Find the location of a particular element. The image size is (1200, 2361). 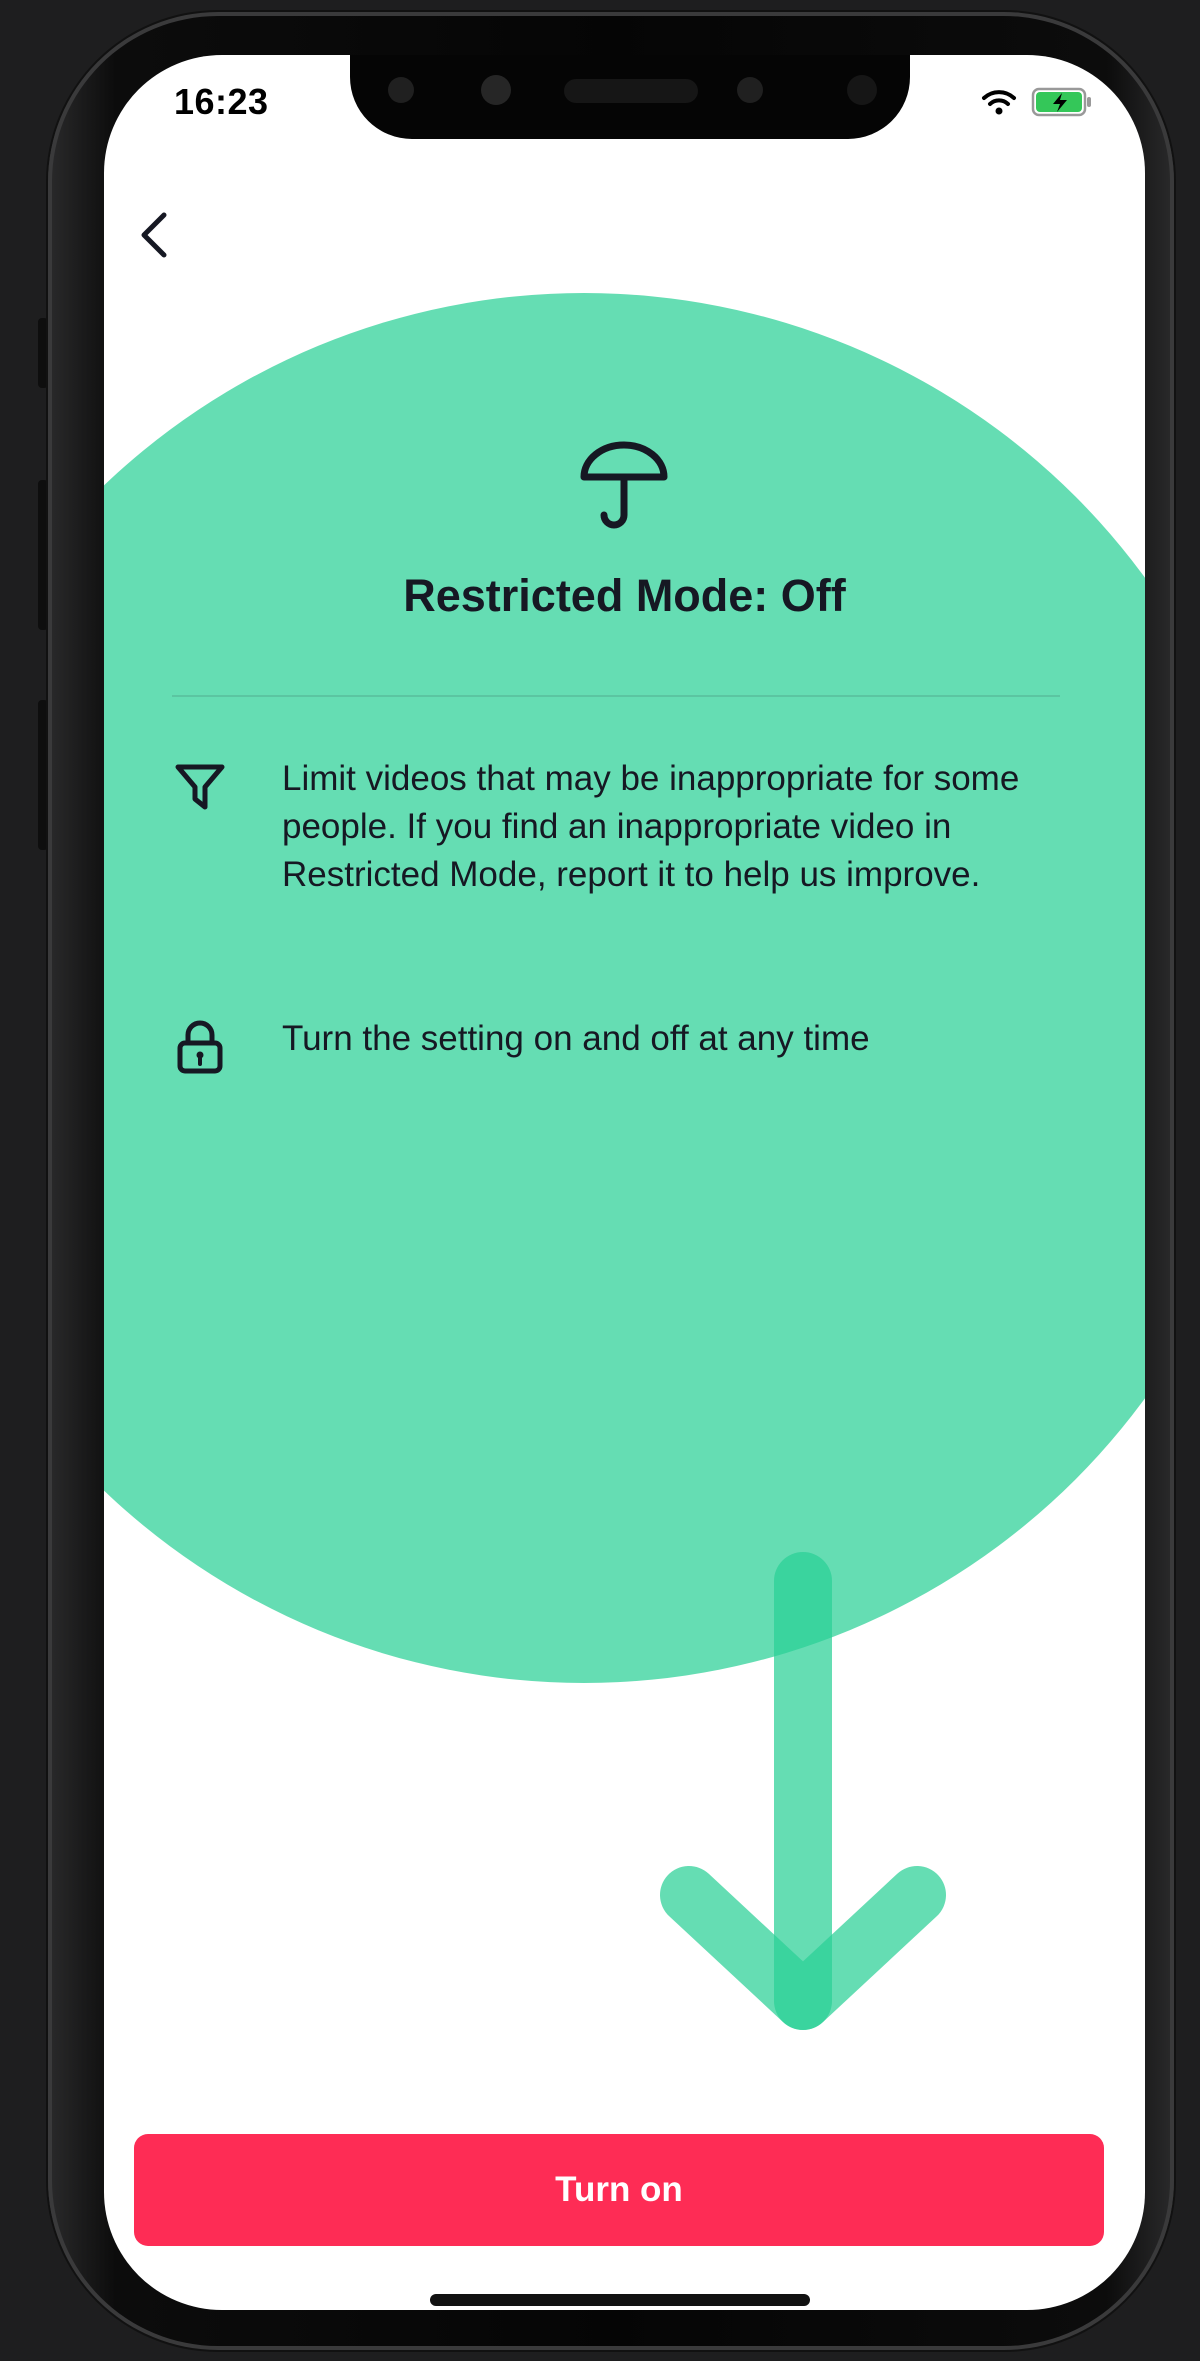

umbrella-icon is located at coordinates (624, 487).